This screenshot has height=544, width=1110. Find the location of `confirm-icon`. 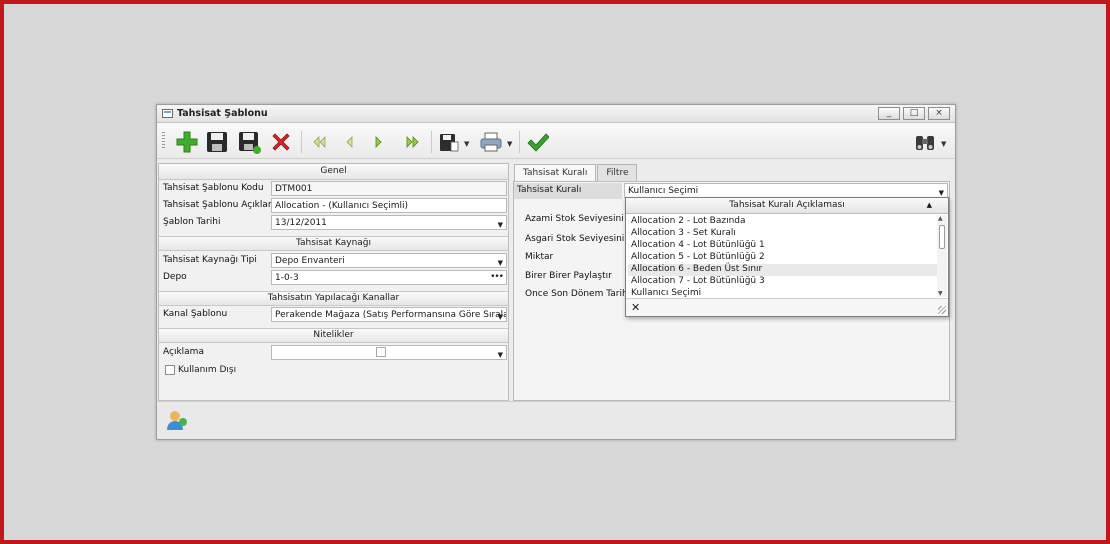

confirm-icon is located at coordinates (537, 142).